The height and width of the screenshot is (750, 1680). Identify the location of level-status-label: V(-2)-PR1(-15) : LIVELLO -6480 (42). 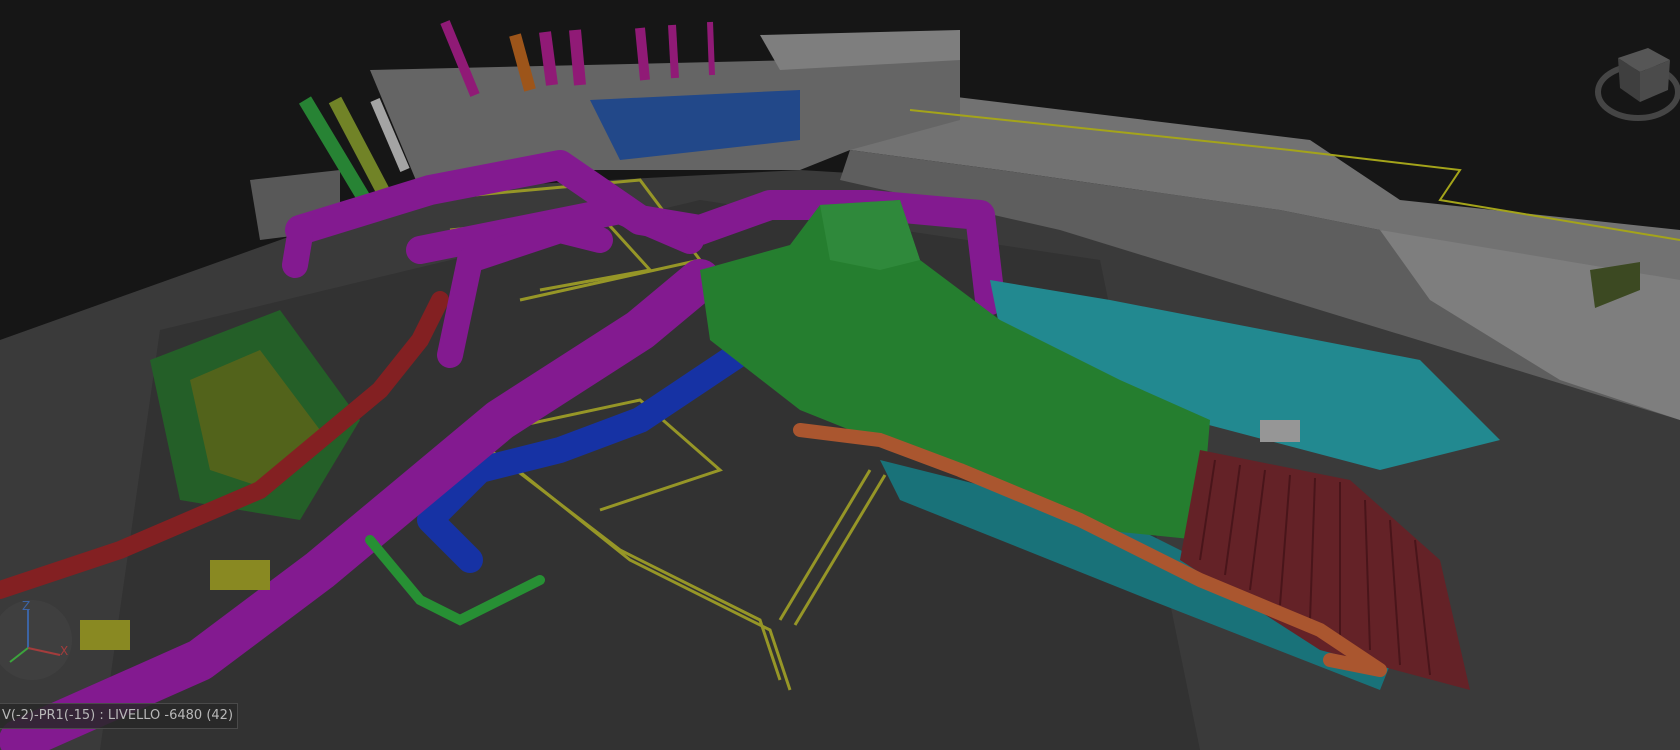
(119, 716).